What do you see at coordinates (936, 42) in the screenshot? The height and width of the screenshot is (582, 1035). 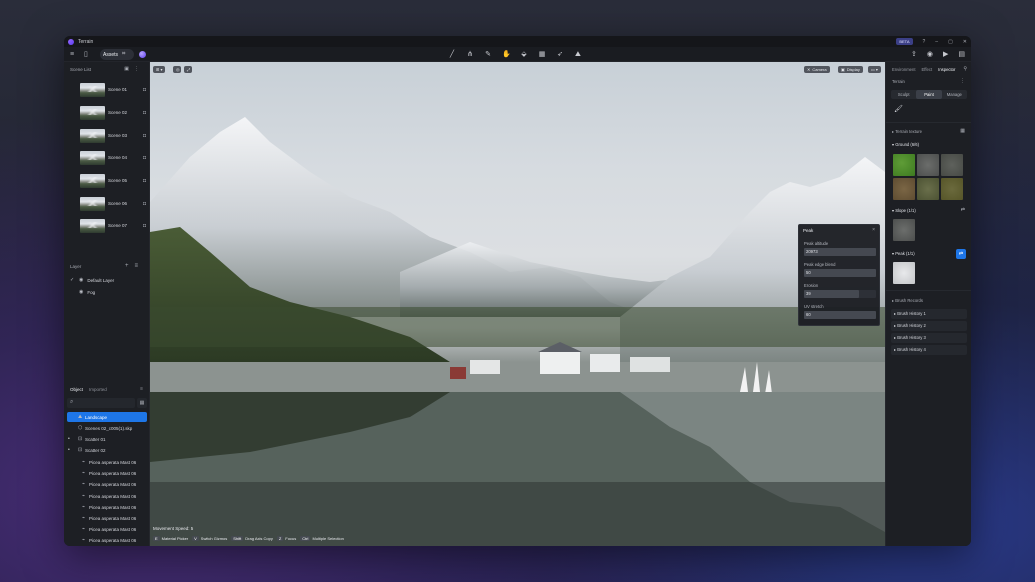 I see `minimize-icon: –` at bounding box center [936, 42].